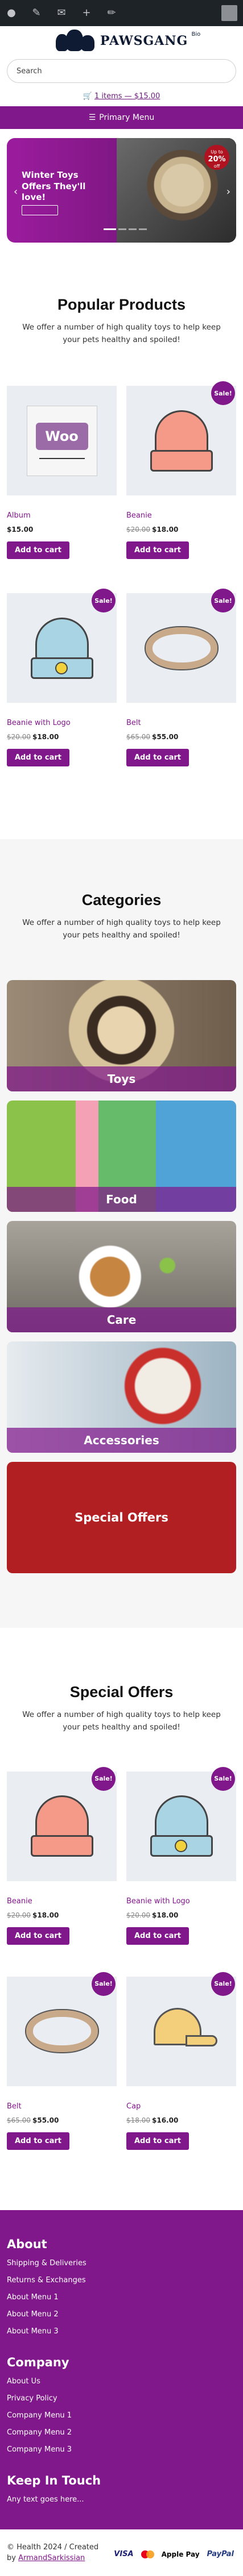 This screenshot has height=2576, width=243. Describe the element at coordinates (121, 2433) in the screenshot. I see `footer-link: Company Menu 2` at that location.